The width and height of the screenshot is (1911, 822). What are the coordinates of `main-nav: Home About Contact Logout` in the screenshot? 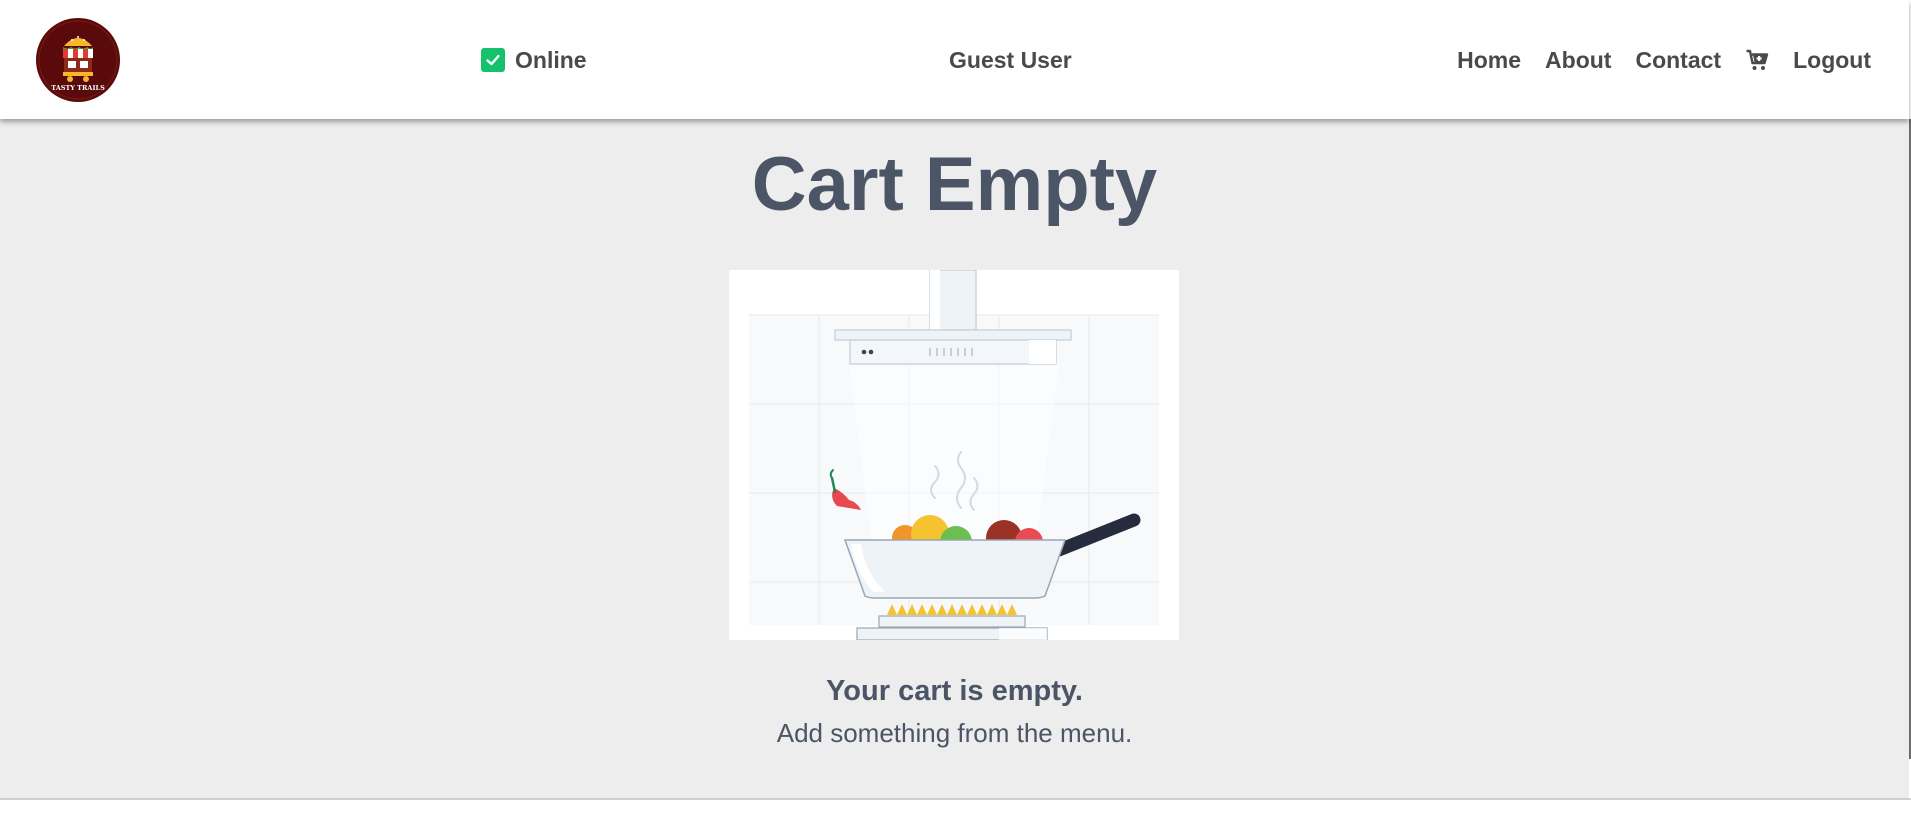 It's located at (1664, 60).